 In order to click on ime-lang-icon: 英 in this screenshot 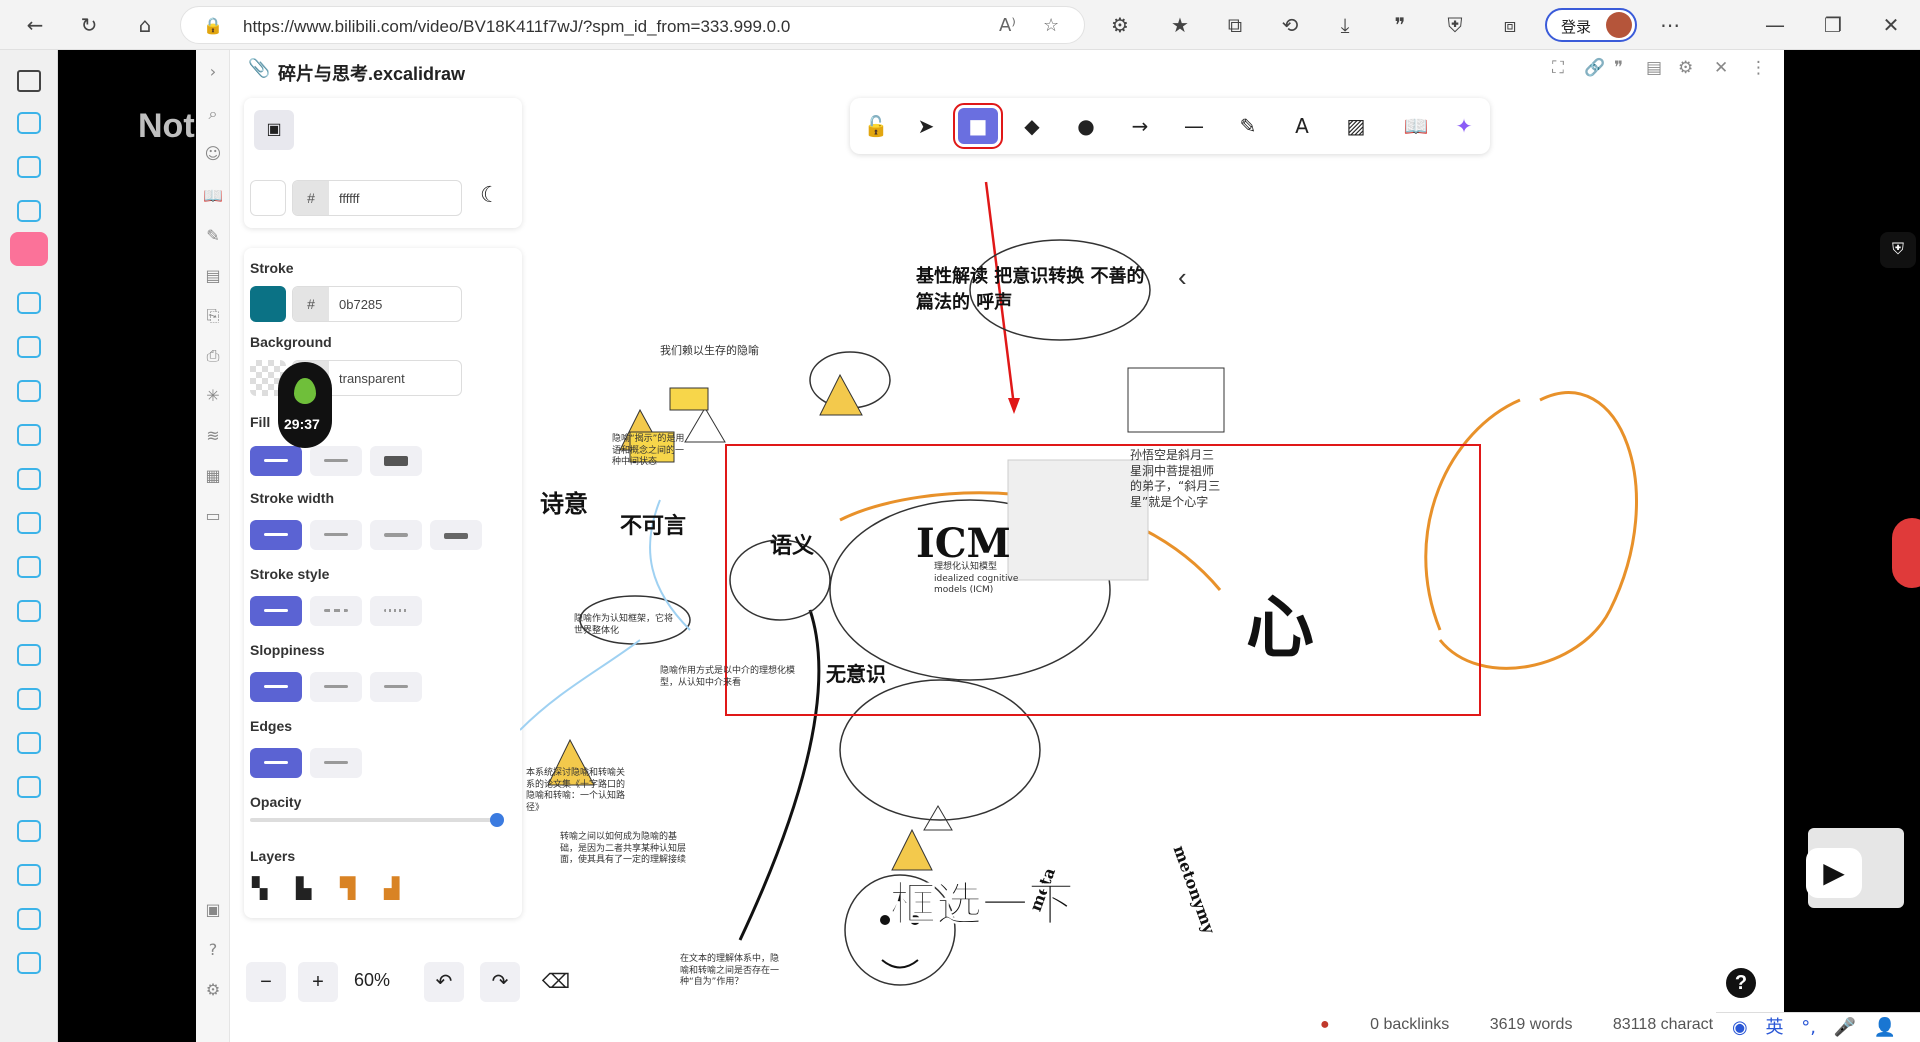, I will do `click(1774, 1027)`.